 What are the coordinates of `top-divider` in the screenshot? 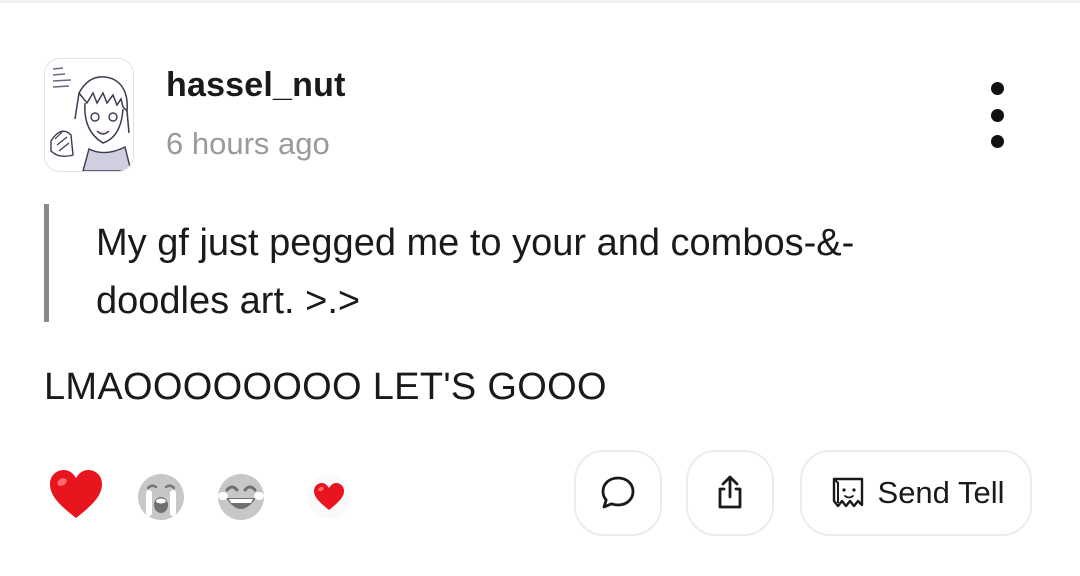 It's located at (540, 1).